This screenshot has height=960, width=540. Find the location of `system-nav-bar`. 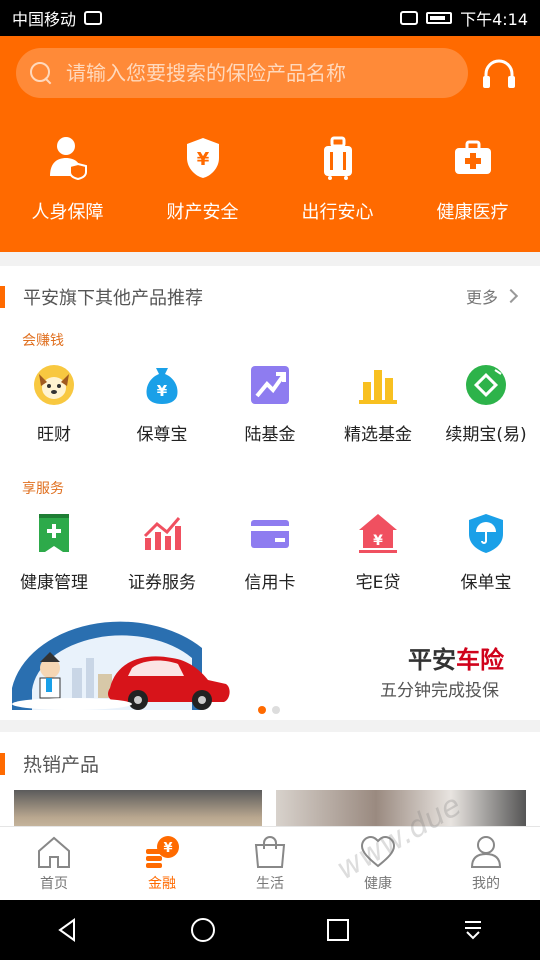

system-nav-bar is located at coordinates (270, 930).